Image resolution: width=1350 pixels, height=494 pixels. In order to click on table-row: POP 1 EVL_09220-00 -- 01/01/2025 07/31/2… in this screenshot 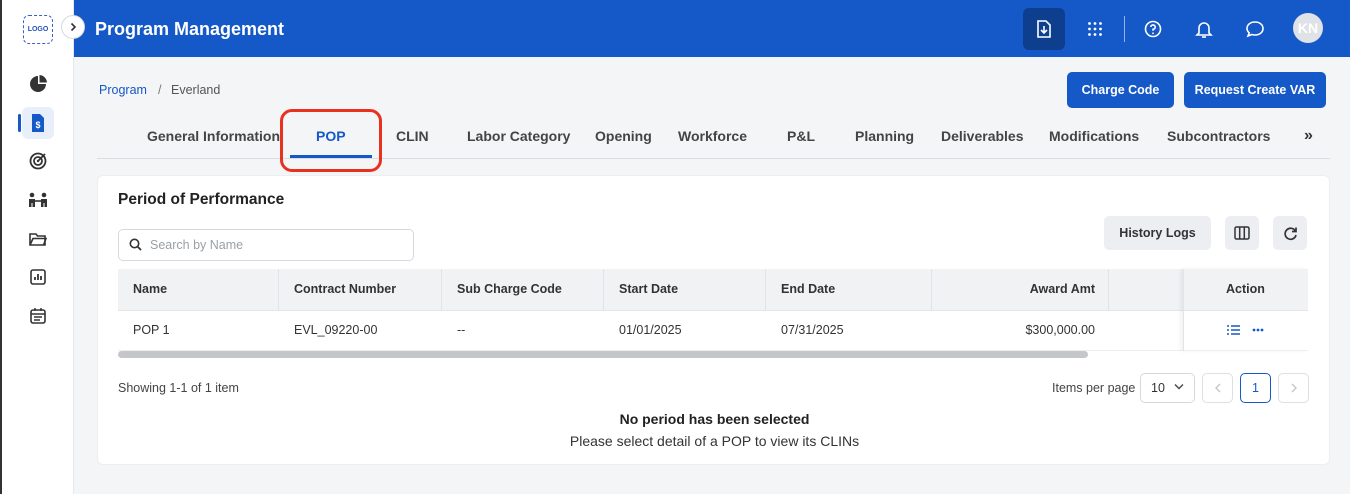, I will do `click(713, 331)`.